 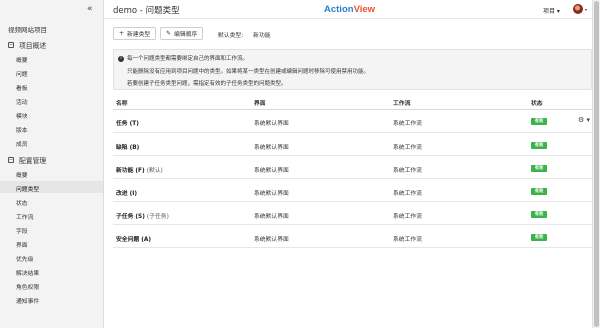 I want to click on vertical-scrollbar, so click(x=596, y=164).